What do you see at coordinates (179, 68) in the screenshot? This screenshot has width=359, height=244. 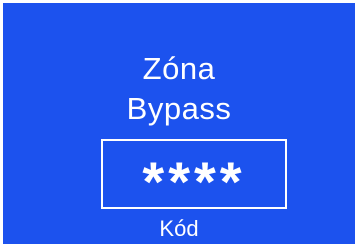 I see `screen-title-line-1: Zóna` at bounding box center [179, 68].